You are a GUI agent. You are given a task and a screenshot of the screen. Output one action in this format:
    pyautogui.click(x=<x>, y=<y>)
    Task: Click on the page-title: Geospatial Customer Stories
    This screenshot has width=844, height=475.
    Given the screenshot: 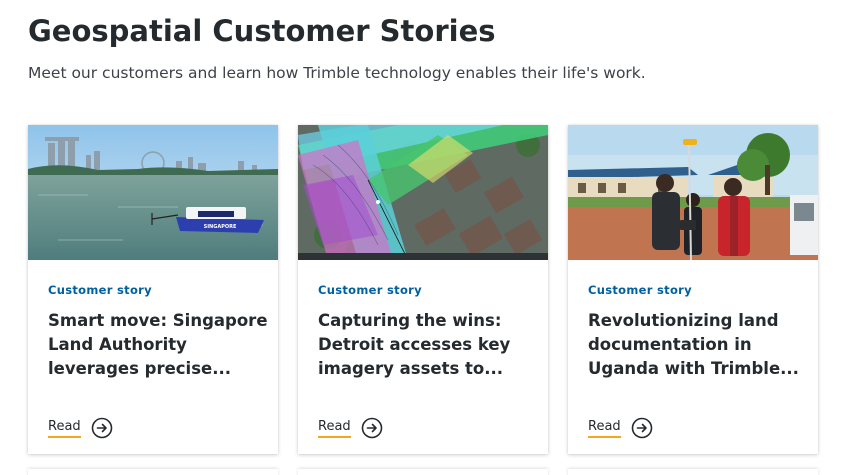 What is the action you would take?
    pyautogui.click(x=262, y=31)
    